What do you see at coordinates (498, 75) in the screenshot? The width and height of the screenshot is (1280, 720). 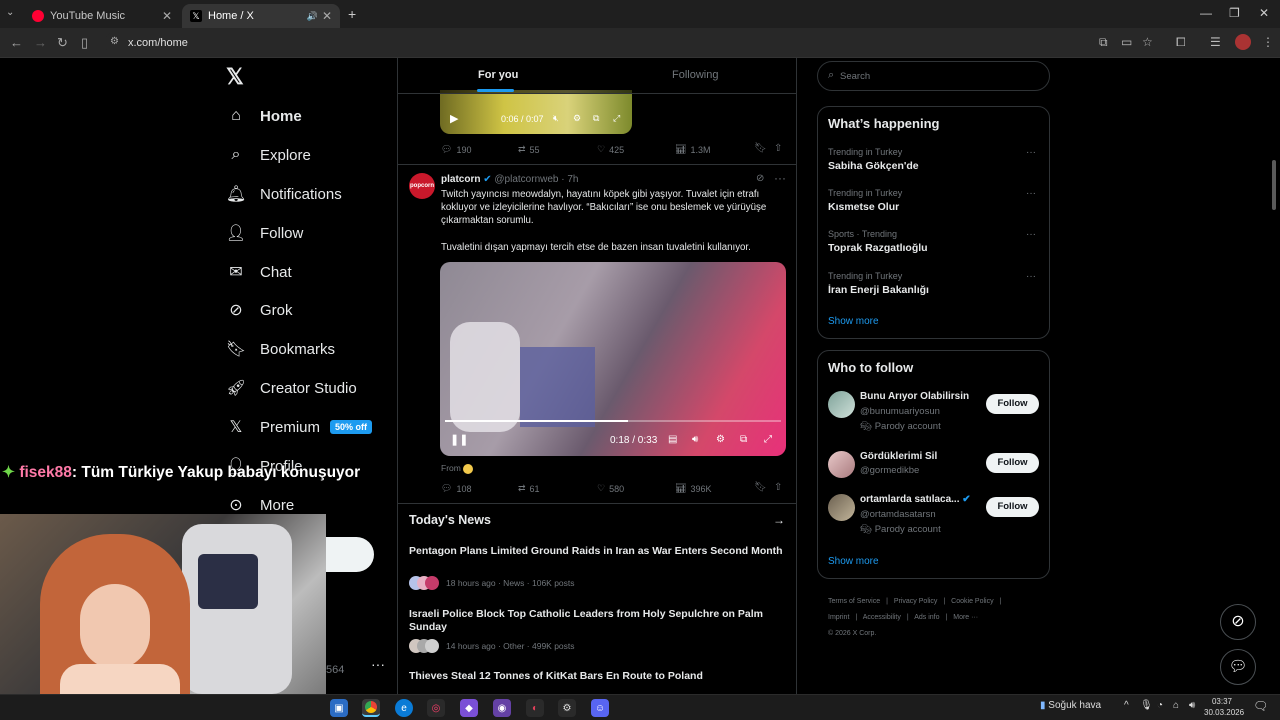 I see `tab-for-you: For you` at bounding box center [498, 75].